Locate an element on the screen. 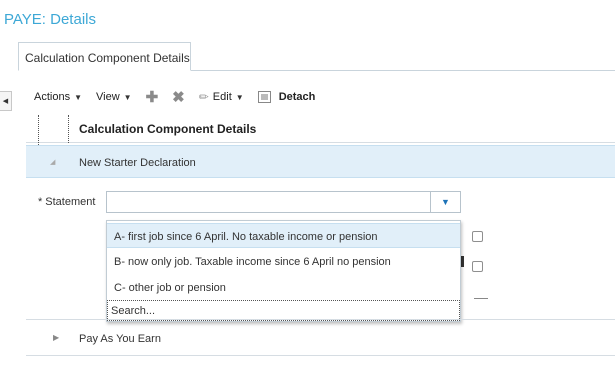 The image size is (615, 391). row-label: New Starter Declaration is located at coordinates (137, 163).